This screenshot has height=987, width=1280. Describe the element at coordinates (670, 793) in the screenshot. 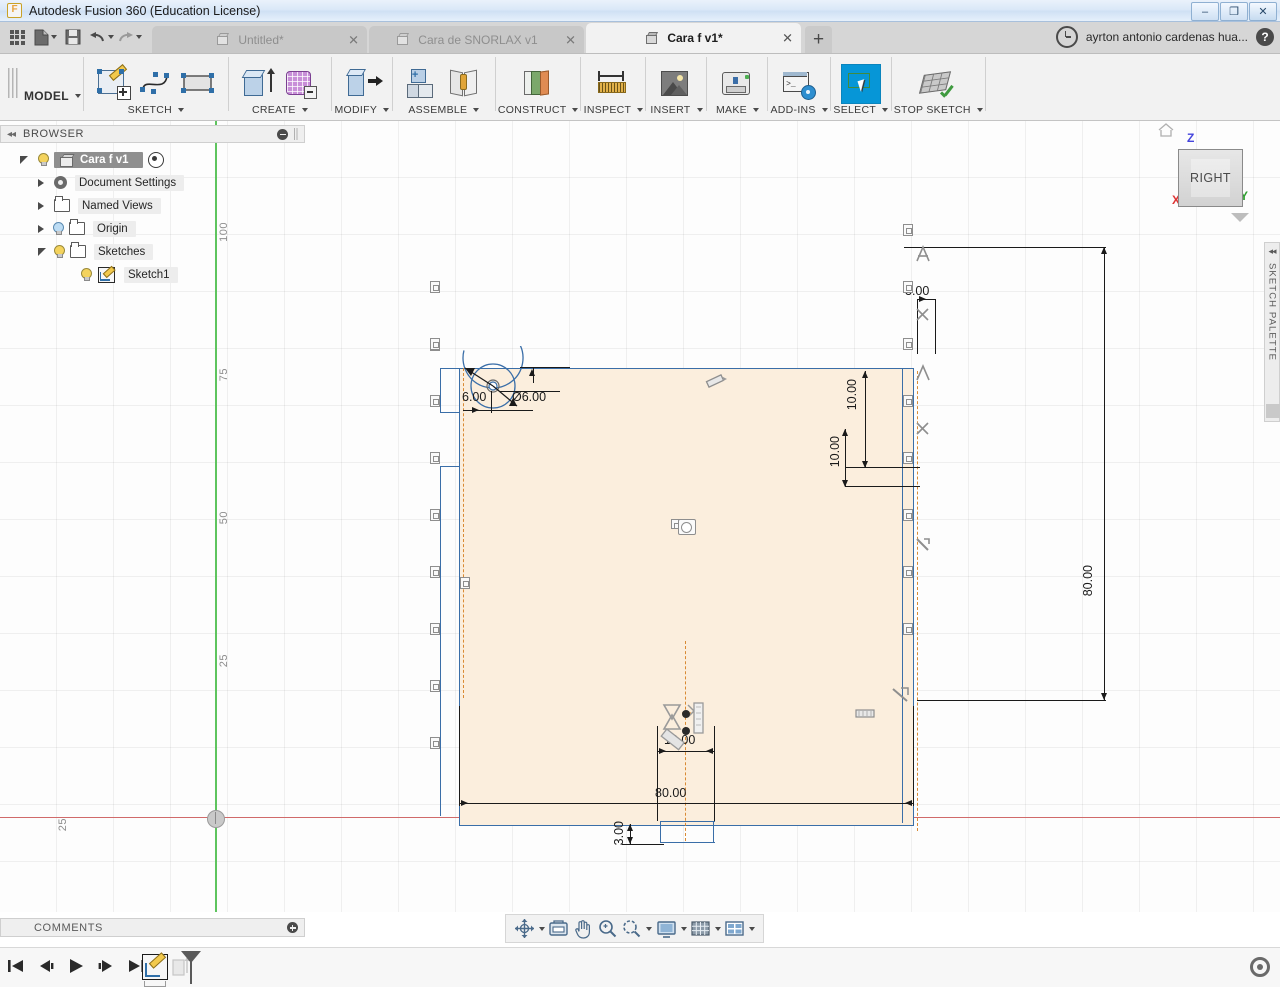

I see `dimension-80-00-horizontal: 80.00` at that location.